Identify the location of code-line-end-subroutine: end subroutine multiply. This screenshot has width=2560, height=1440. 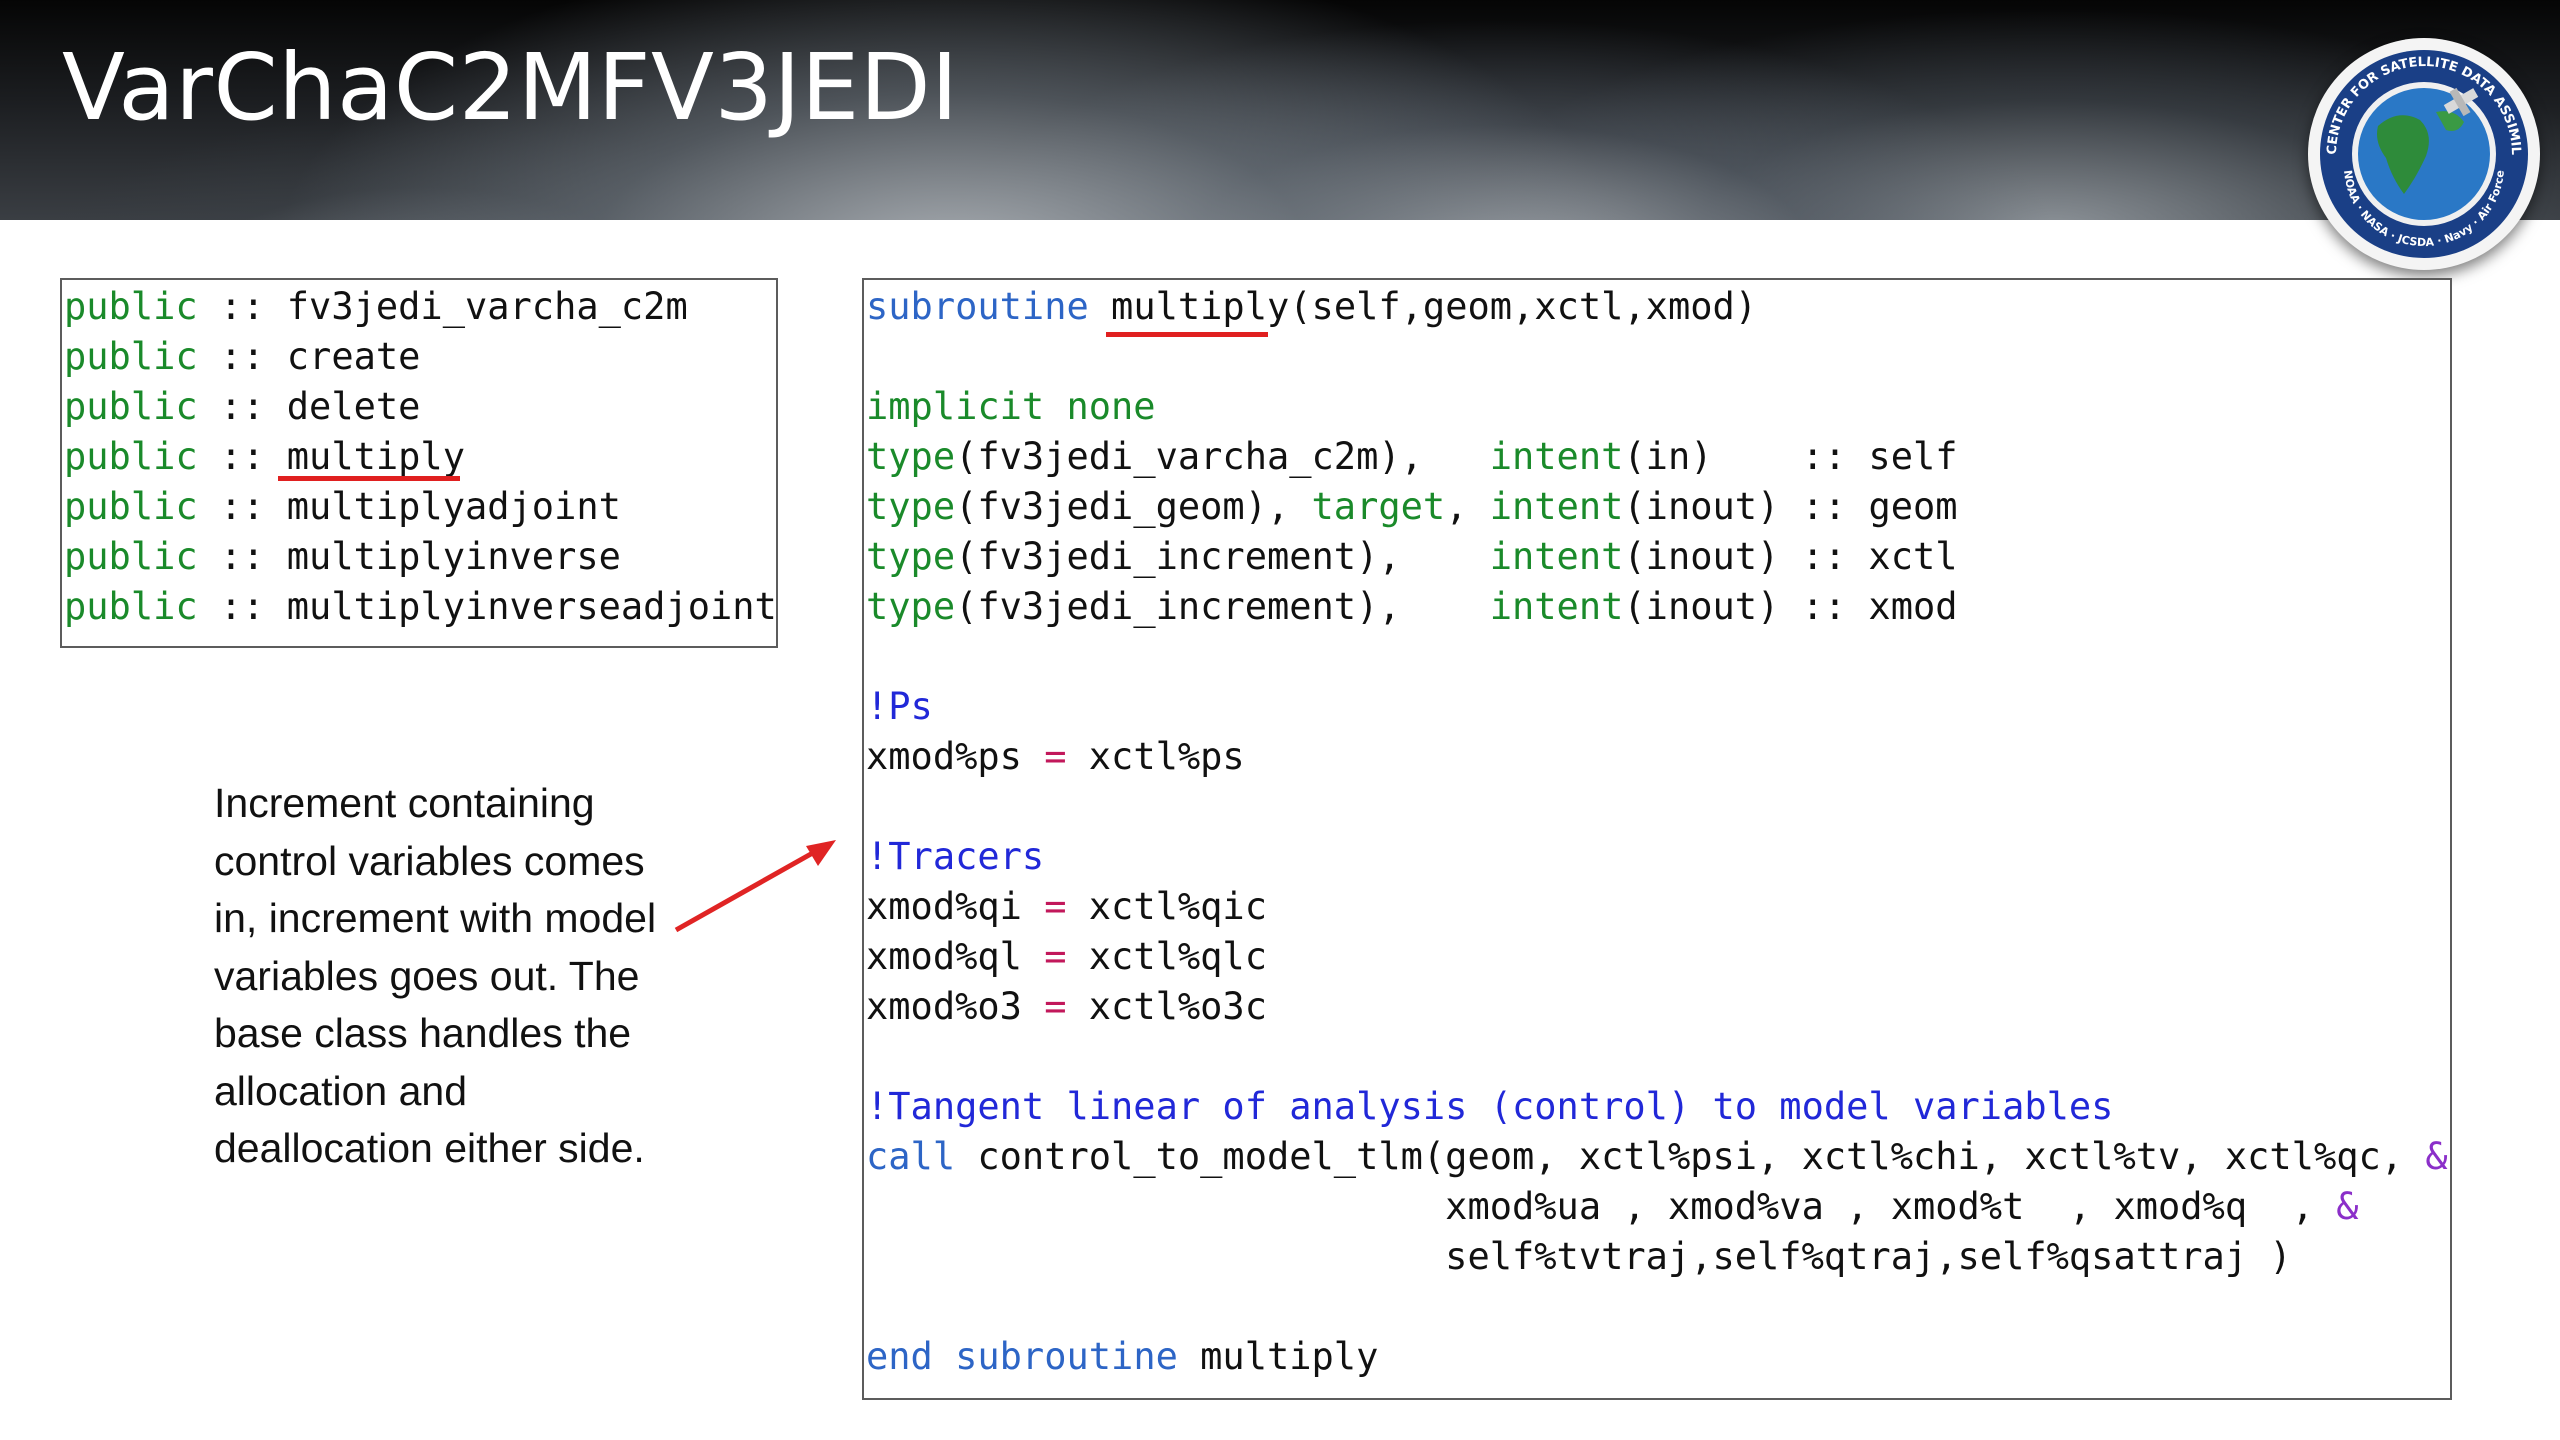
(1122, 1356).